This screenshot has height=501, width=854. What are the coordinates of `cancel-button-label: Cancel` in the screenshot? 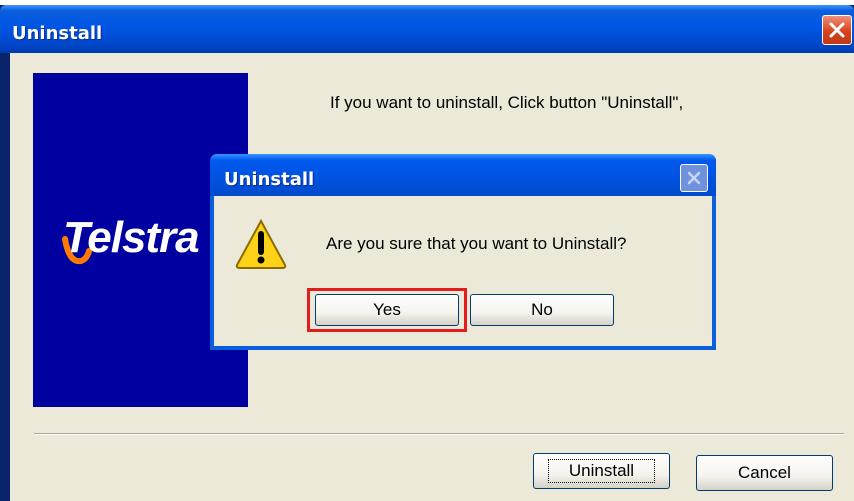 It's located at (764, 472).